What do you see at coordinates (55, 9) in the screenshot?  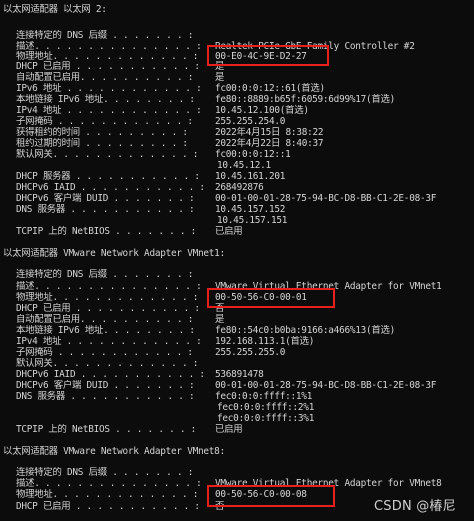 I see `adapter-header-ethernet2: 以太网适配器 以太网 2:` at bounding box center [55, 9].